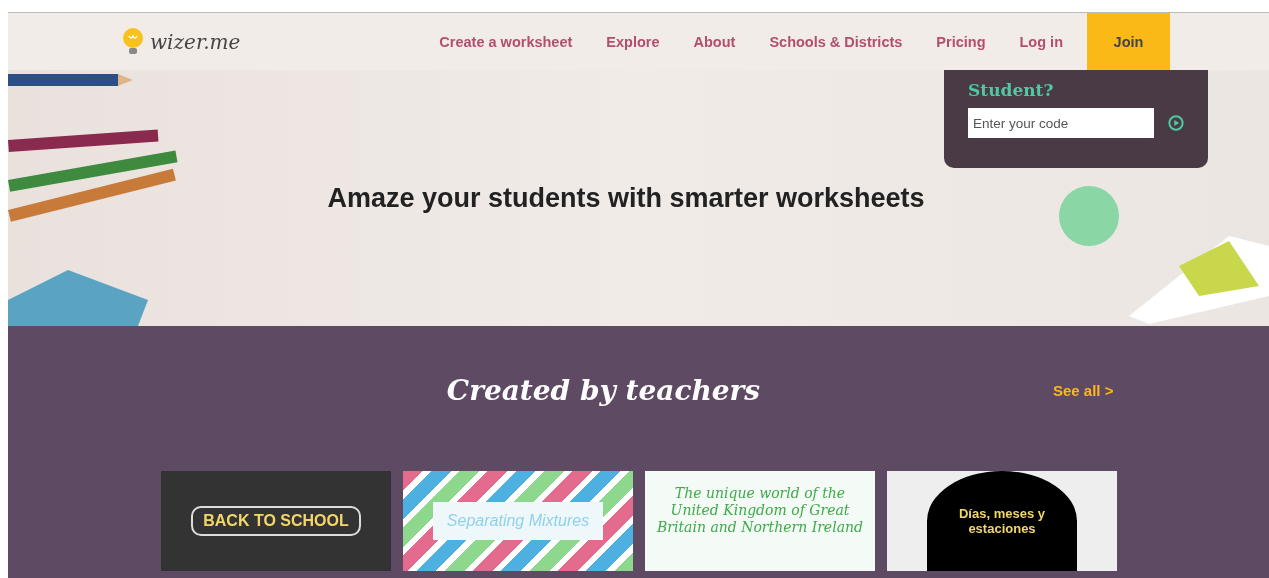 The image size is (1269, 578). Describe the element at coordinates (518, 521) in the screenshot. I see `cover-title: Separating Mixtures` at that location.